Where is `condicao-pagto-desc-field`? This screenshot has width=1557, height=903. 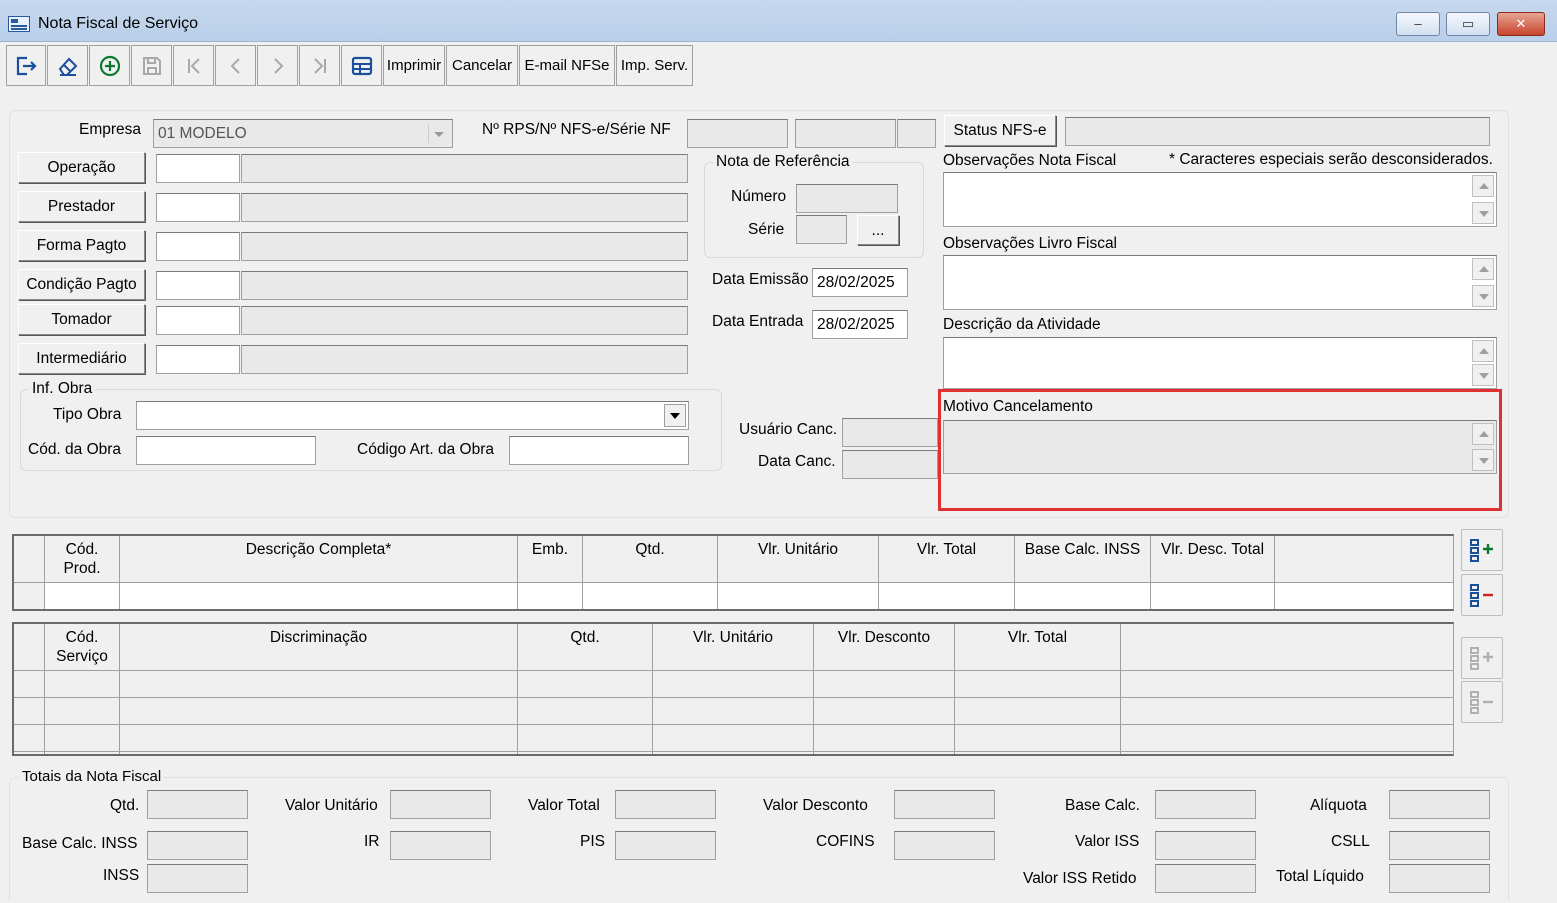 condicao-pagto-desc-field is located at coordinates (464, 285).